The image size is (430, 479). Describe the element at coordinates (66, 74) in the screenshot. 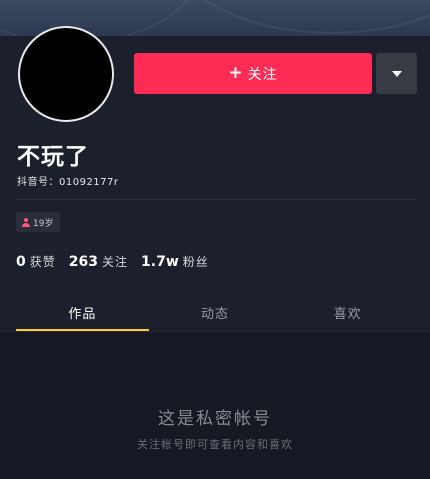

I see `avatar` at that location.